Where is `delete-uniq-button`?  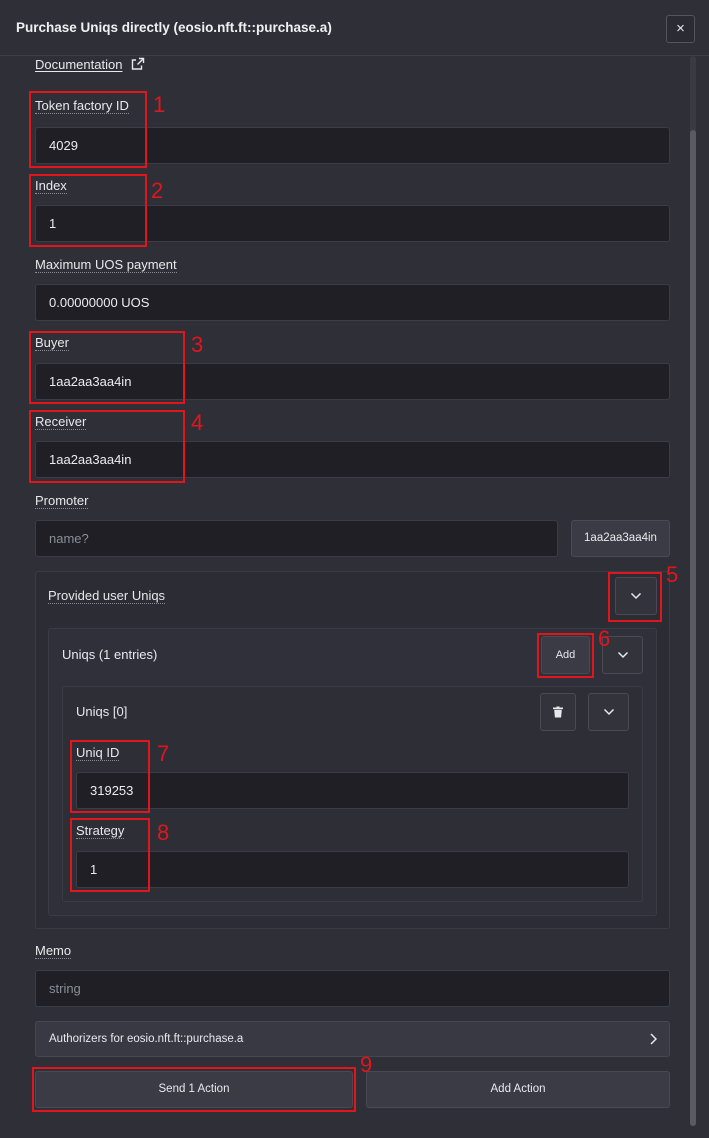 delete-uniq-button is located at coordinates (558, 712).